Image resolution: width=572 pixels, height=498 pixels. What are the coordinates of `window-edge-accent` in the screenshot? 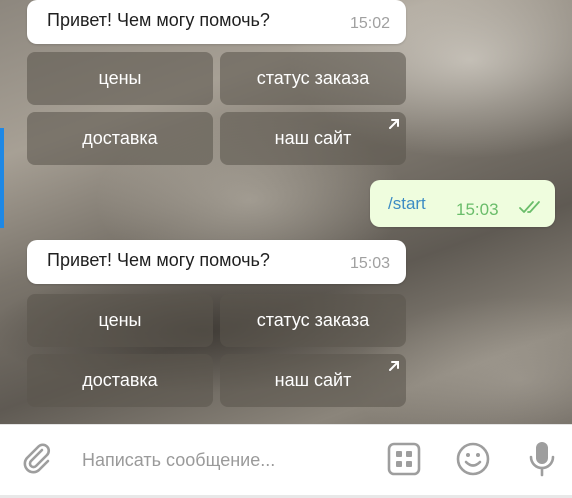 It's located at (2, 178).